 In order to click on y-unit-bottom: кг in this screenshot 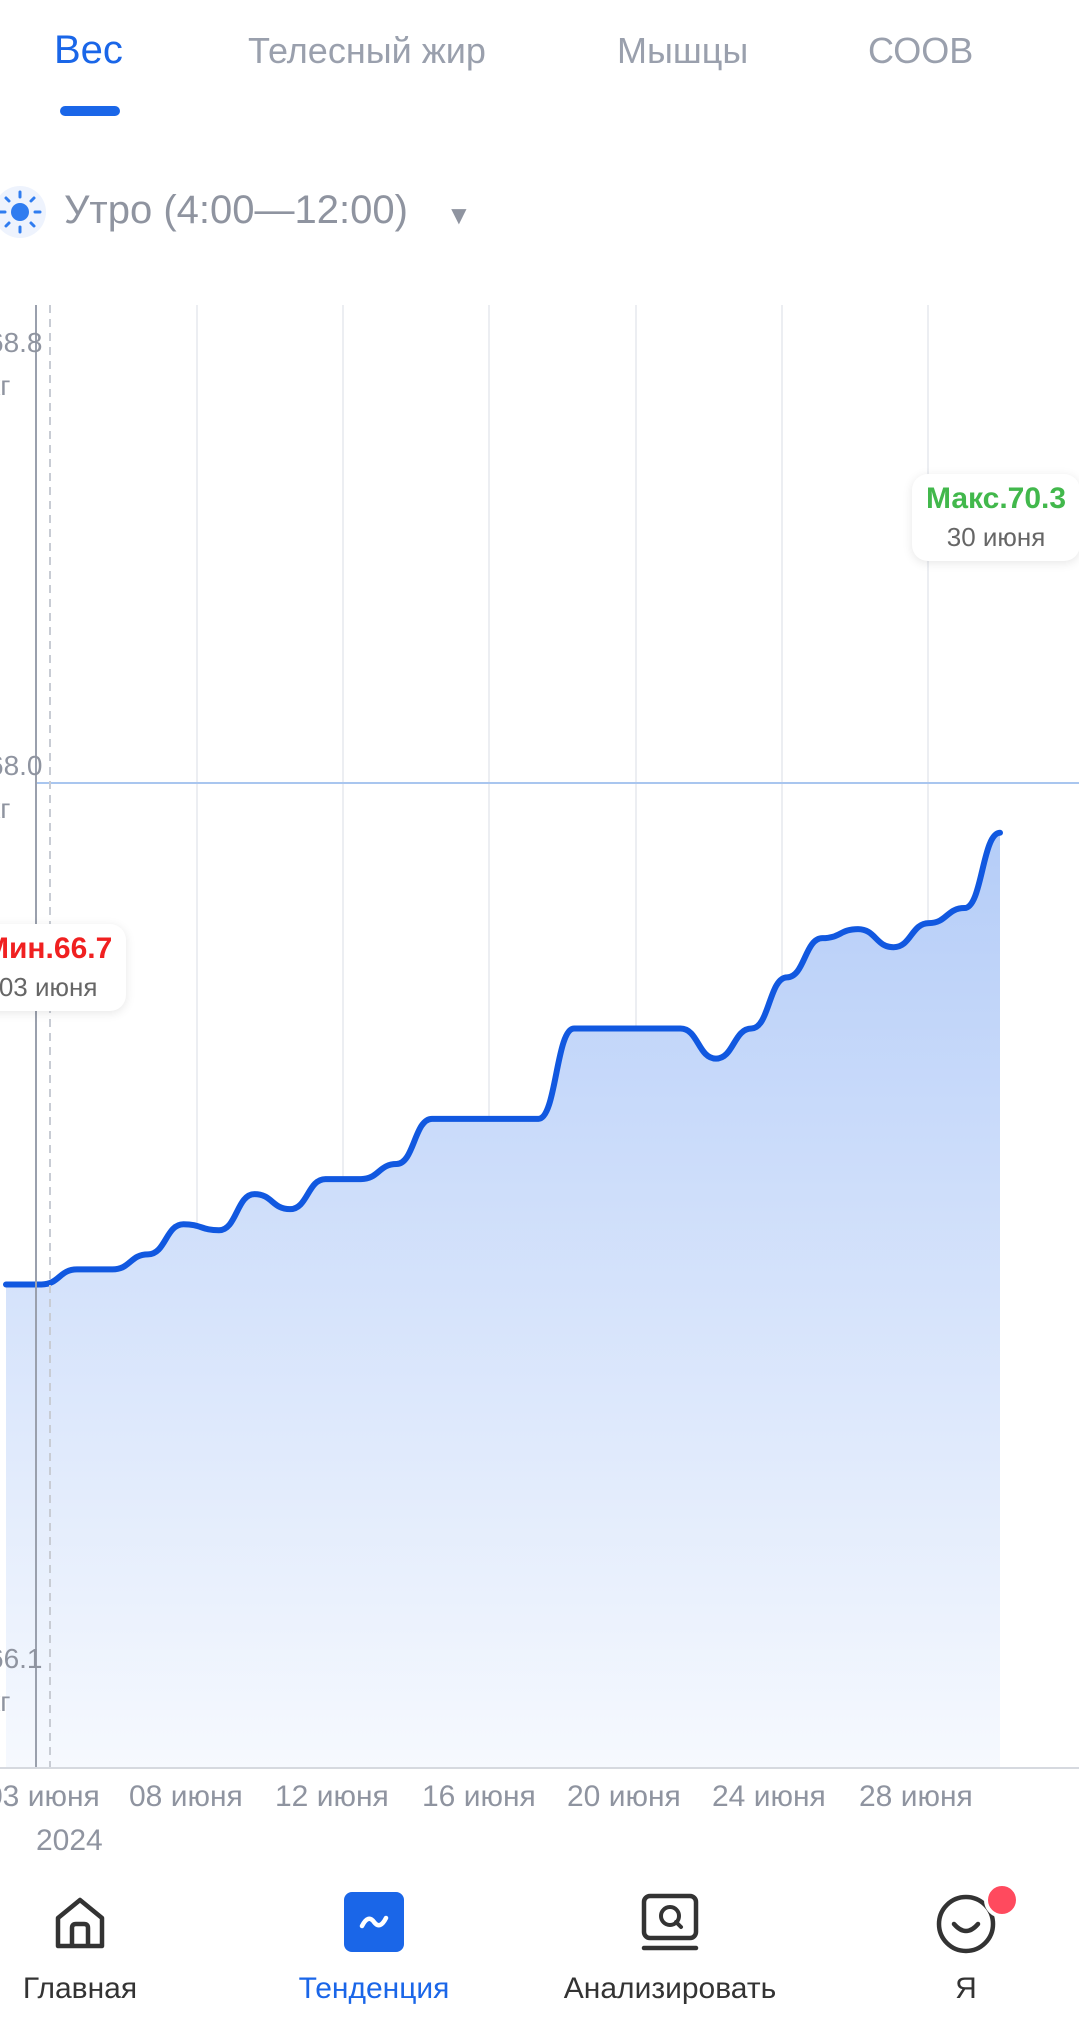, I will do `click(5, 1701)`.